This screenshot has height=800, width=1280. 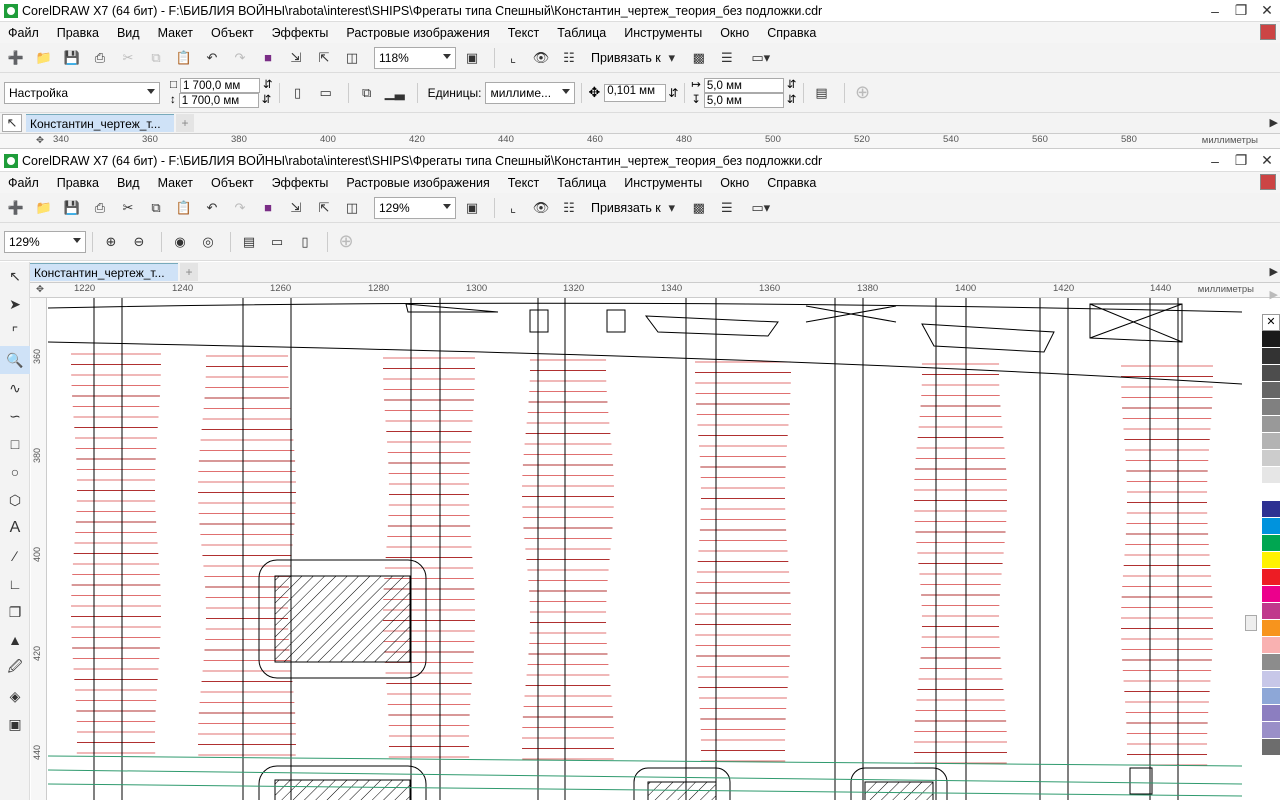 I want to click on full-screen-icon: ▣, so click(x=472, y=208).